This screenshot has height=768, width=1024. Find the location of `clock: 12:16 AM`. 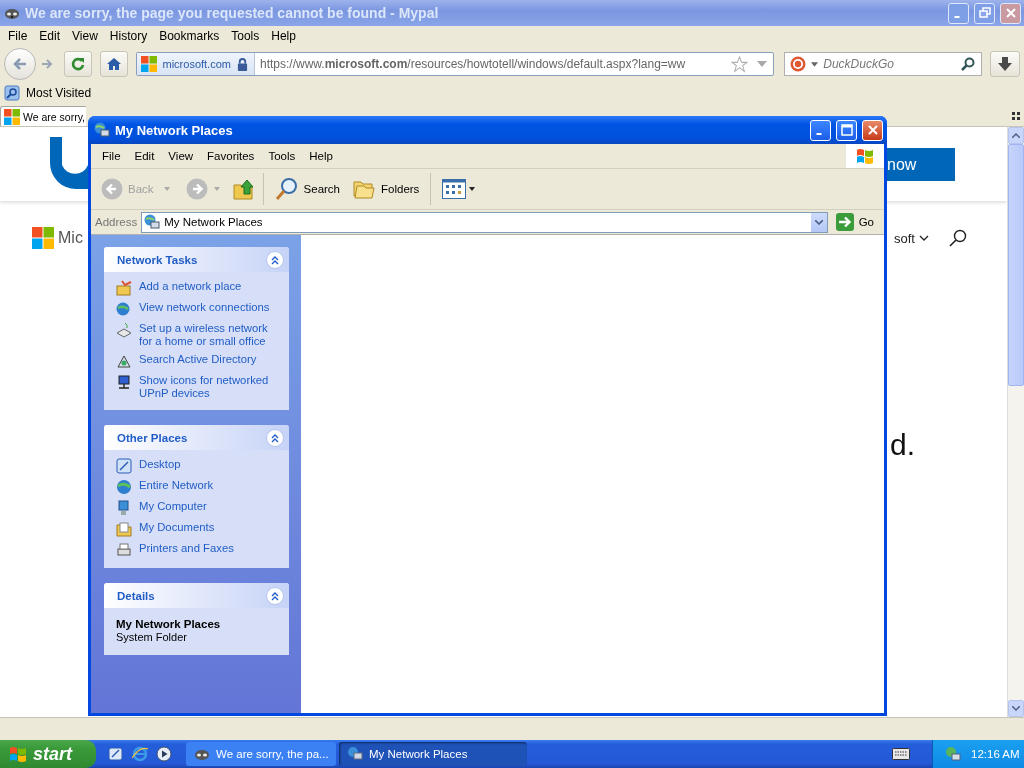

clock: 12:16 AM is located at coordinates (995, 754).